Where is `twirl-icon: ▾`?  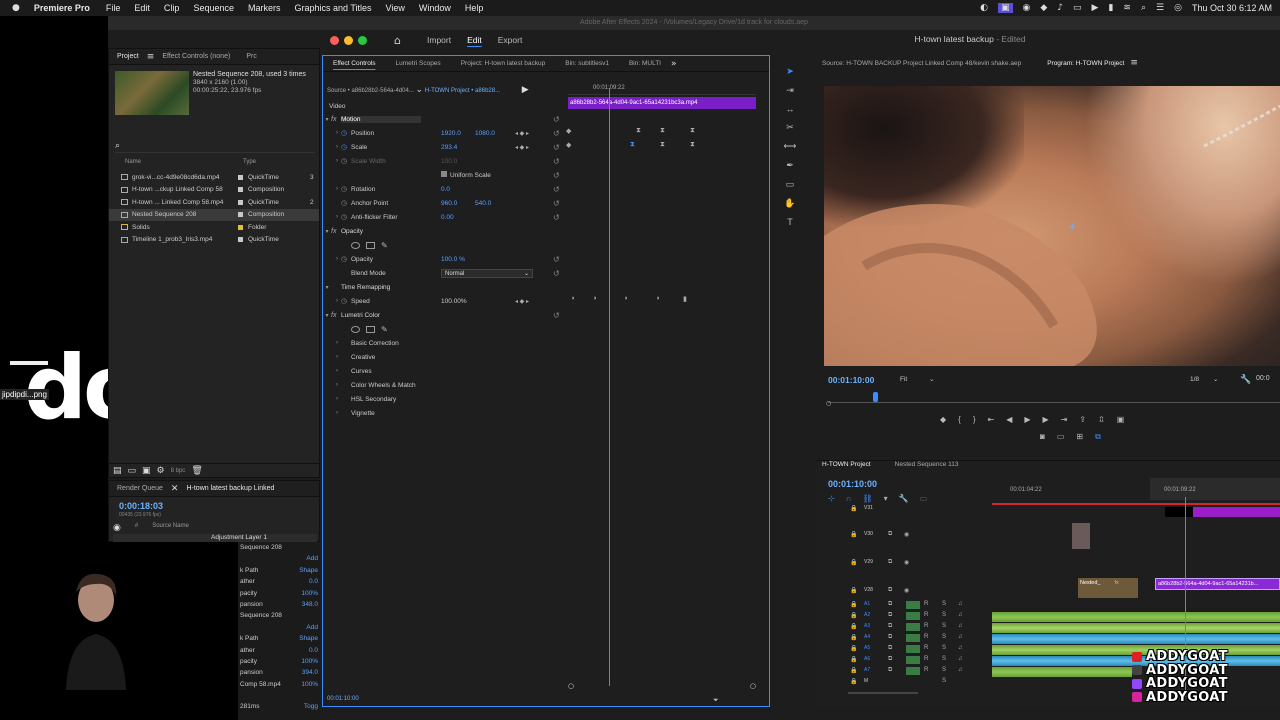 twirl-icon: ▾ is located at coordinates (327, 287).